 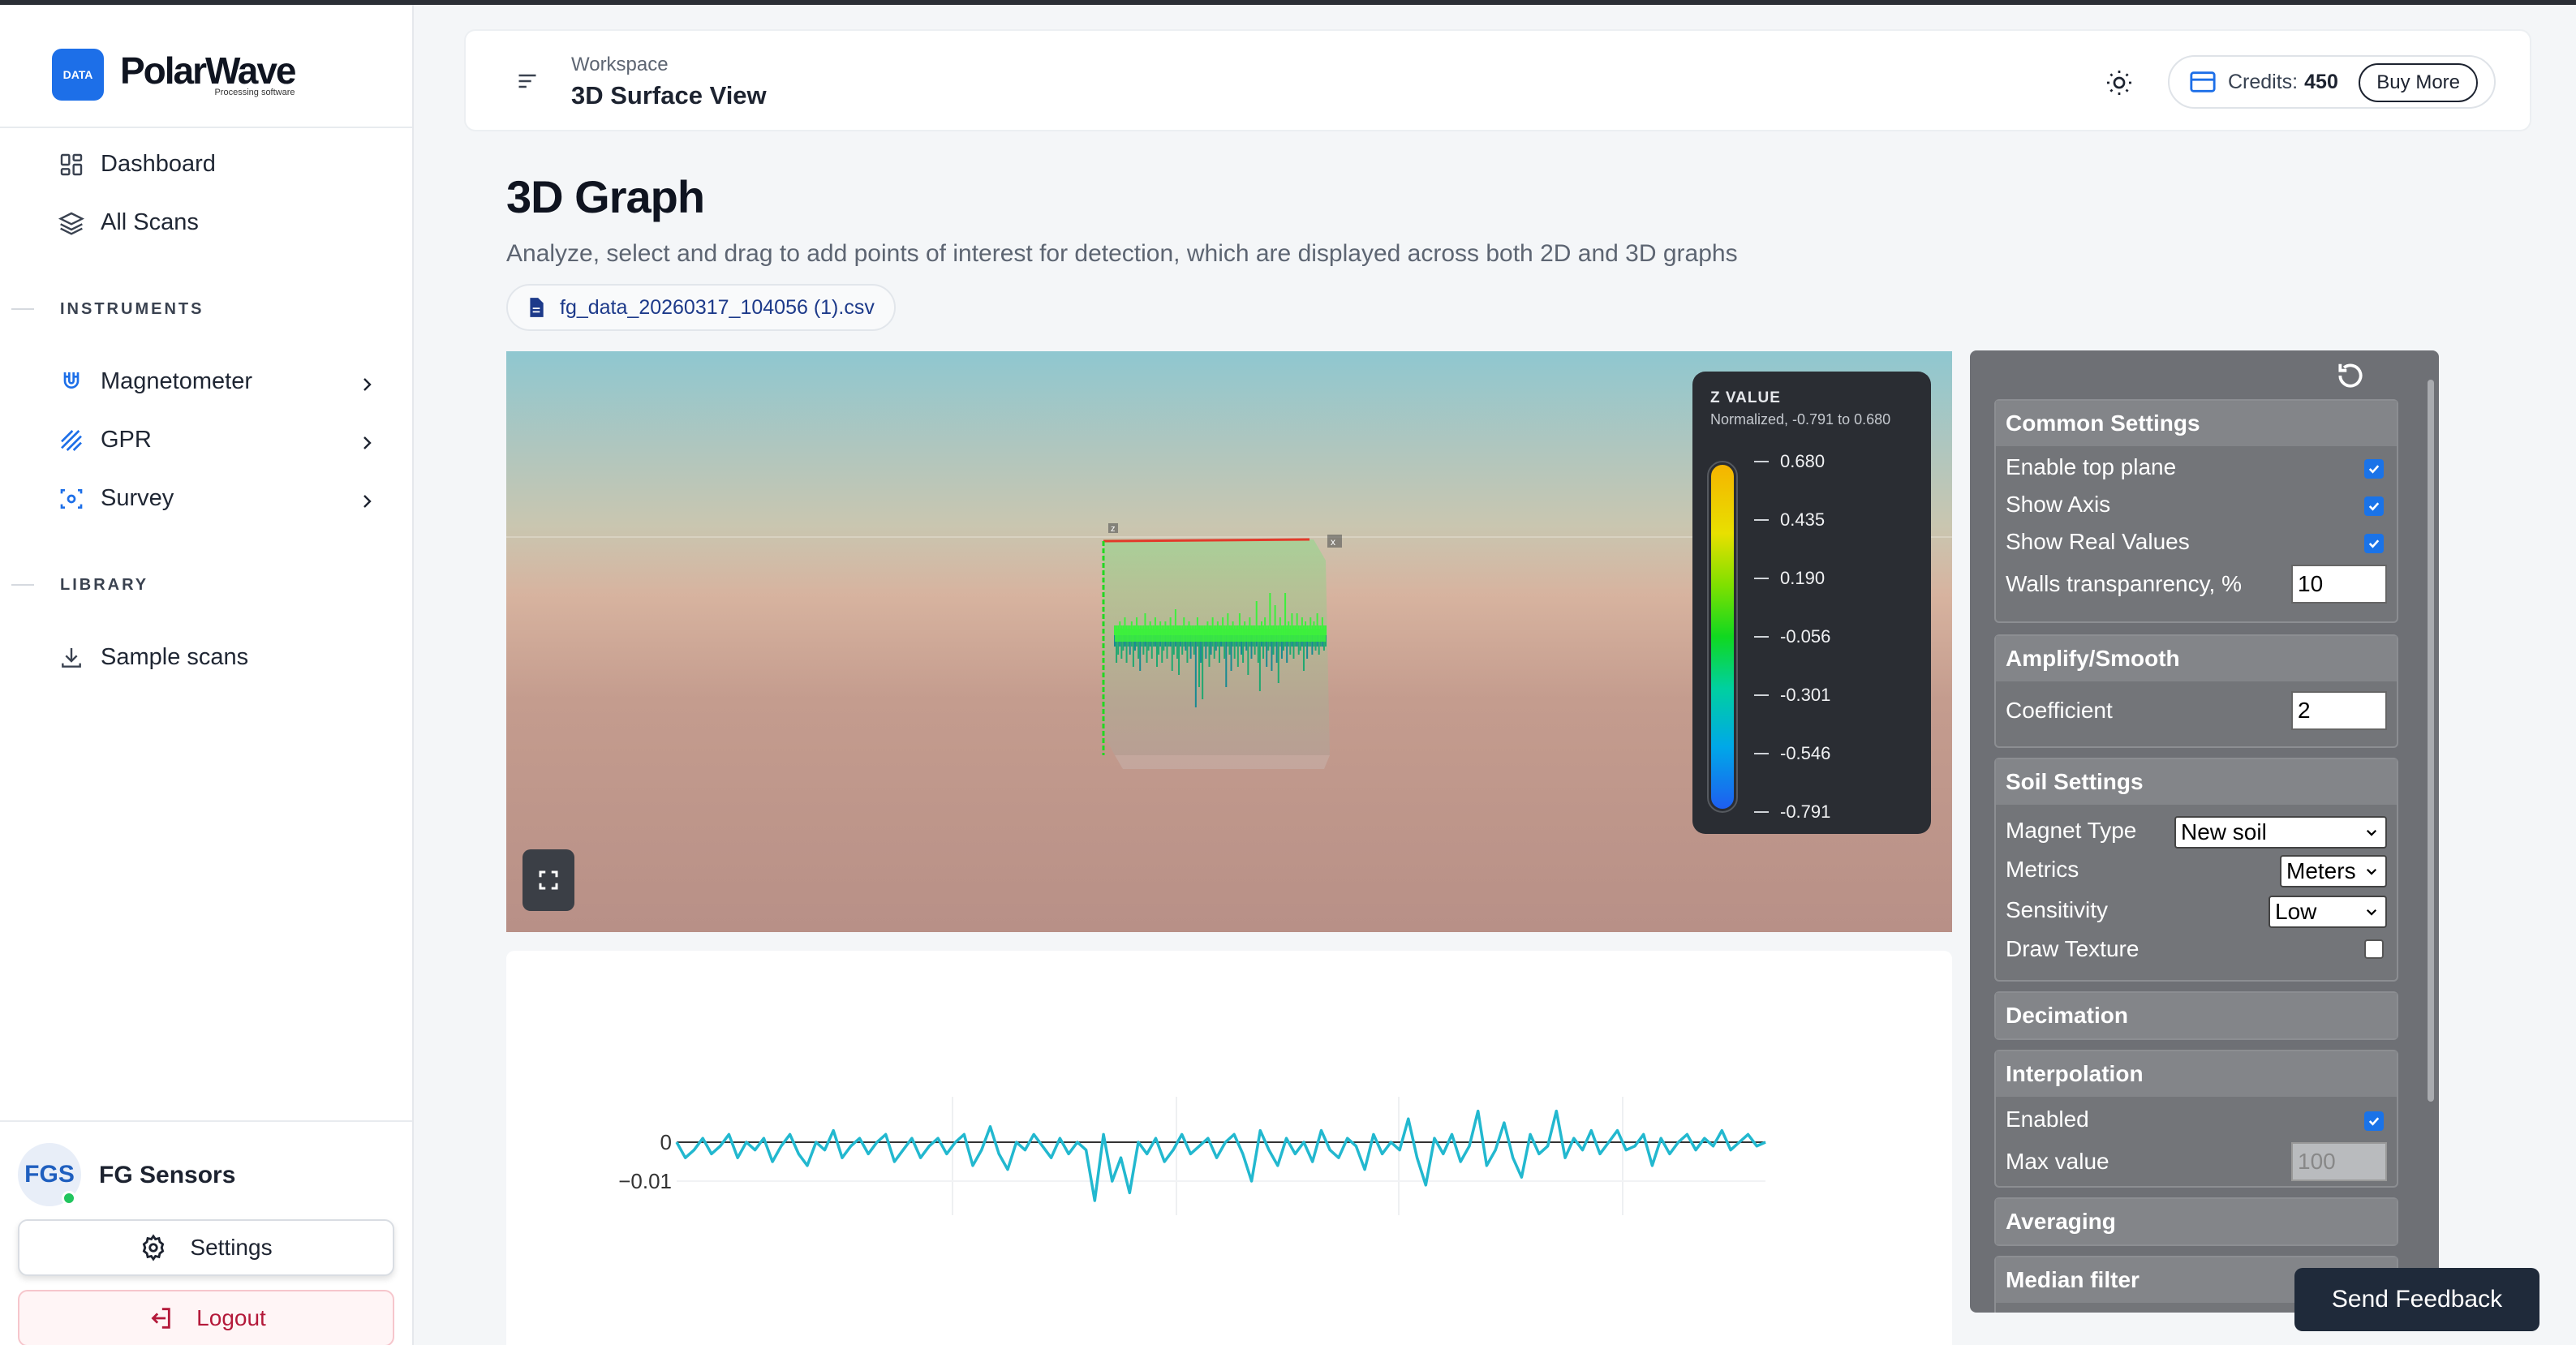 I want to click on sensitivity-select: Low, so click(x=2328, y=912).